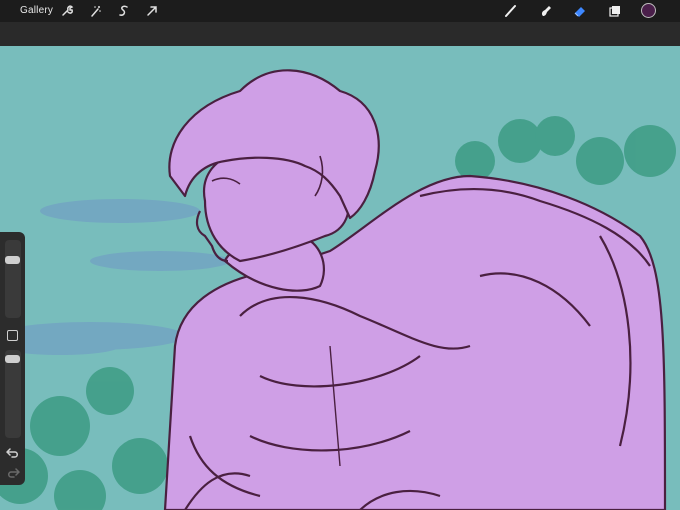 This screenshot has height=510, width=680. What do you see at coordinates (340, 34) in the screenshot?
I see `toolbar-shadow-strip` at bounding box center [340, 34].